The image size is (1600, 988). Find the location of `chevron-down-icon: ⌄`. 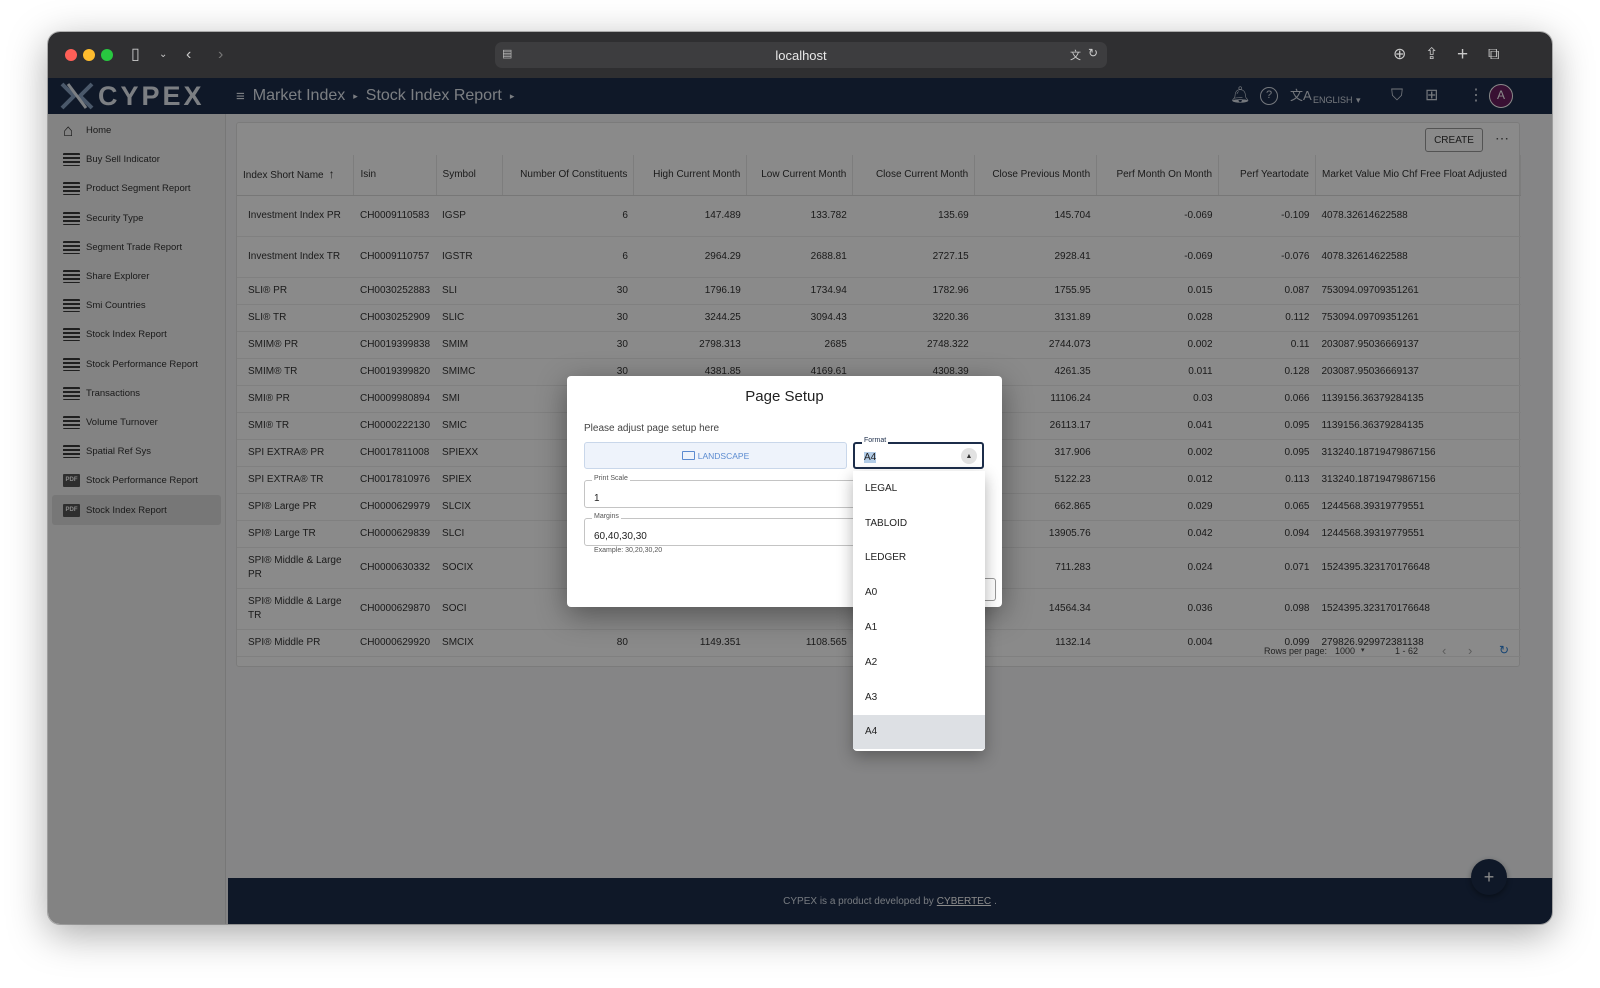

chevron-down-icon: ⌄ is located at coordinates (163, 55).